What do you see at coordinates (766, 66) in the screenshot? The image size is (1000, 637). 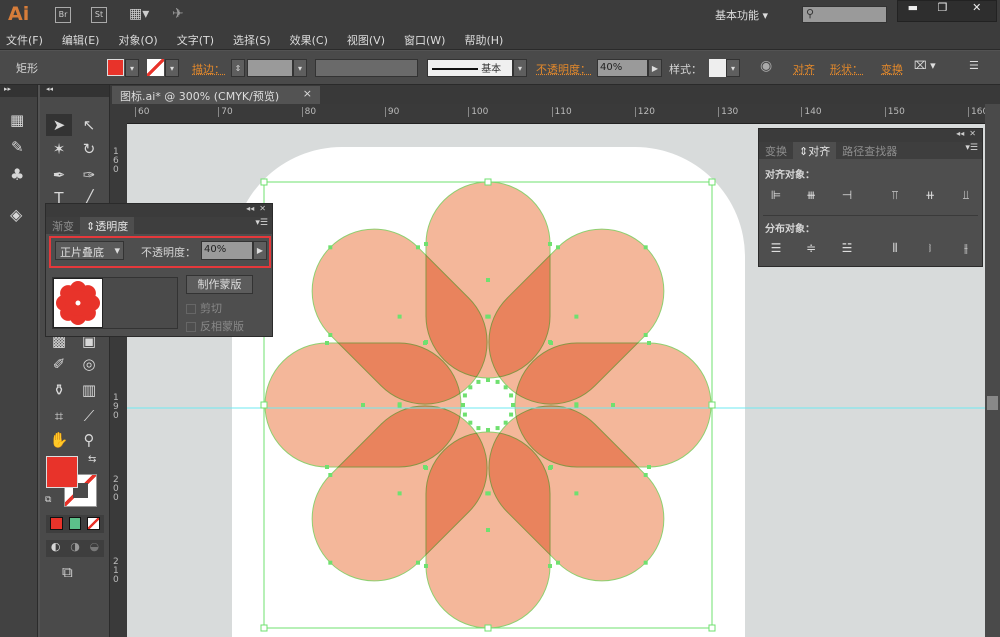 I see `recolor-artwork-icon: ◉` at bounding box center [766, 66].